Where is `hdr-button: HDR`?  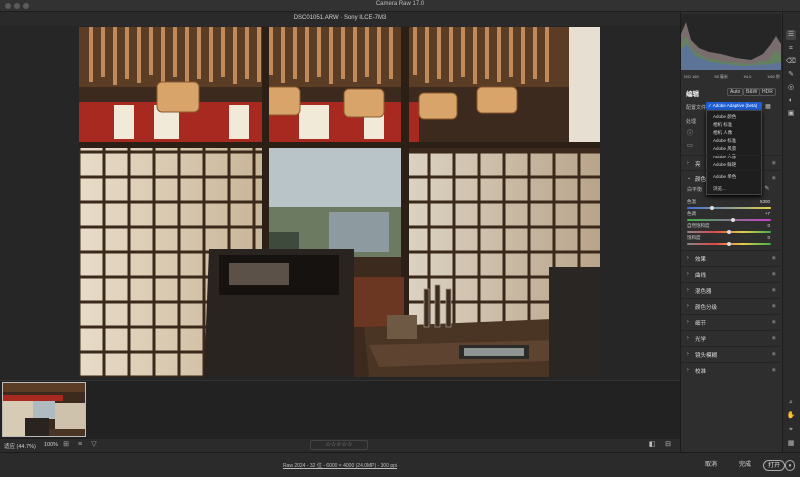 hdr-button: HDR is located at coordinates (767, 92).